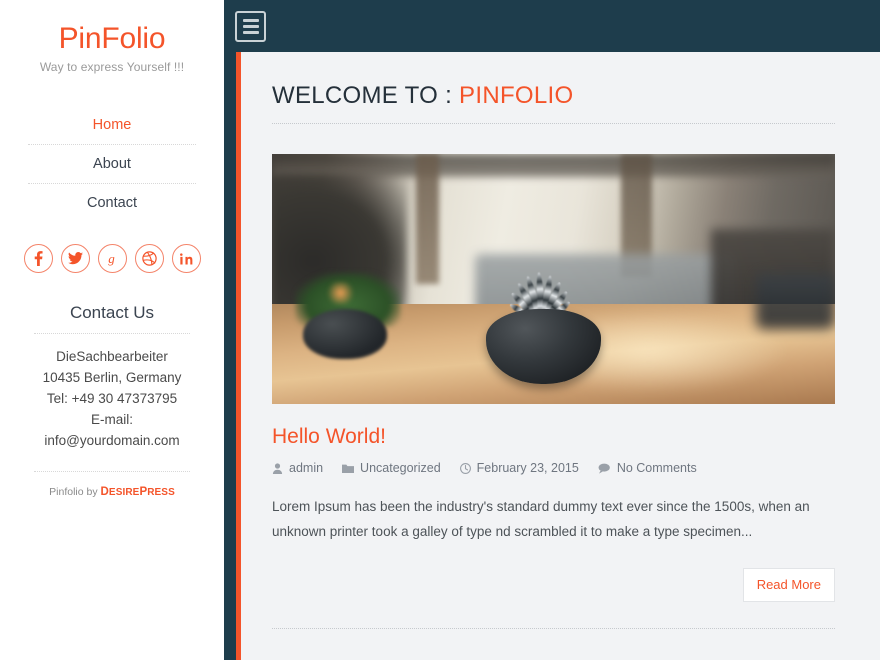  I want to click on credit-brand-esire: ESIRE, so click(124, 492).